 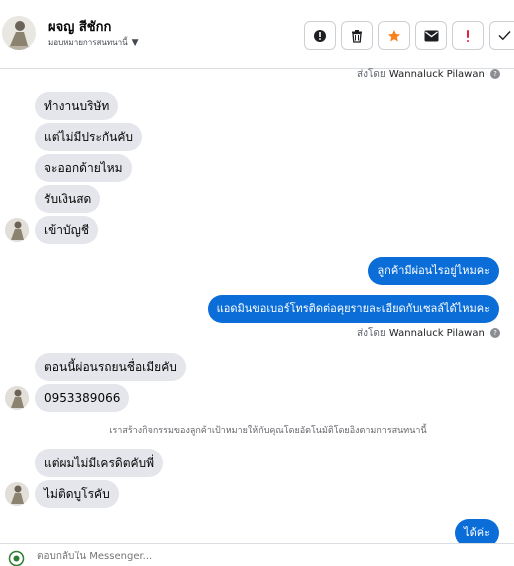 I want to click on outgoing-message: ลูกค้ามีผ่อนไรอยู่ไหมคะ, so click(x=433, y=271).